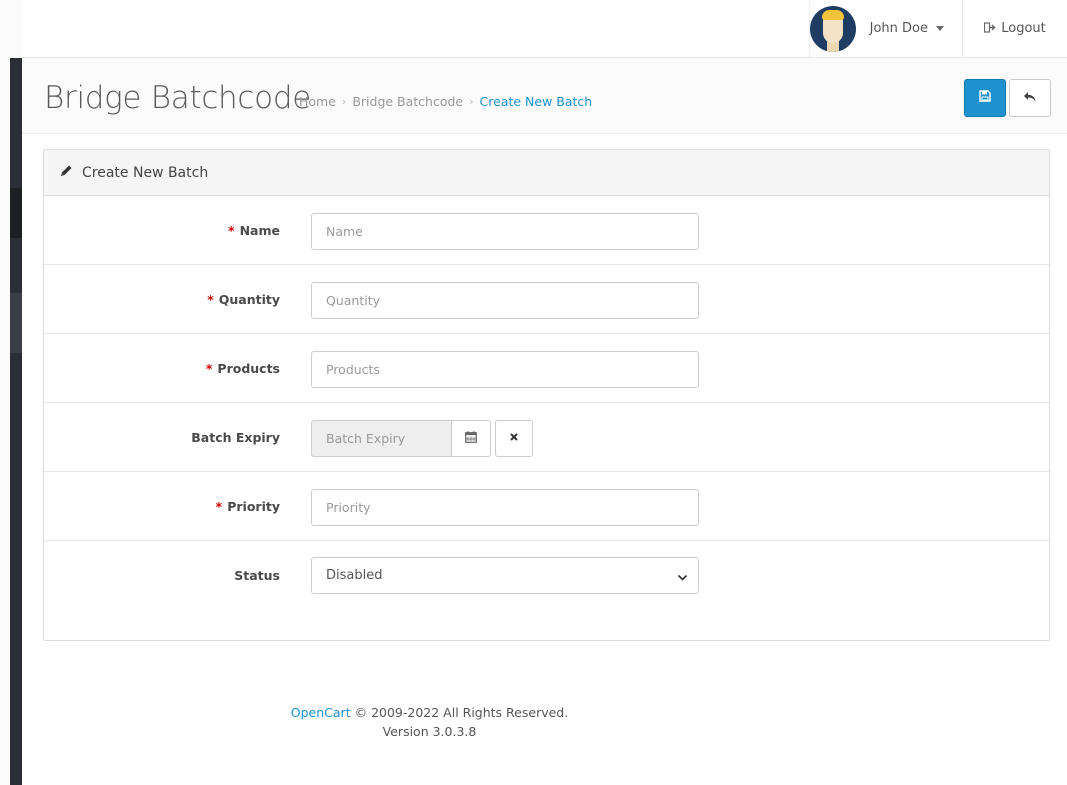 This screenshot has width=1067, height=785. I want to click on status-label: Status, so click(257, 575).